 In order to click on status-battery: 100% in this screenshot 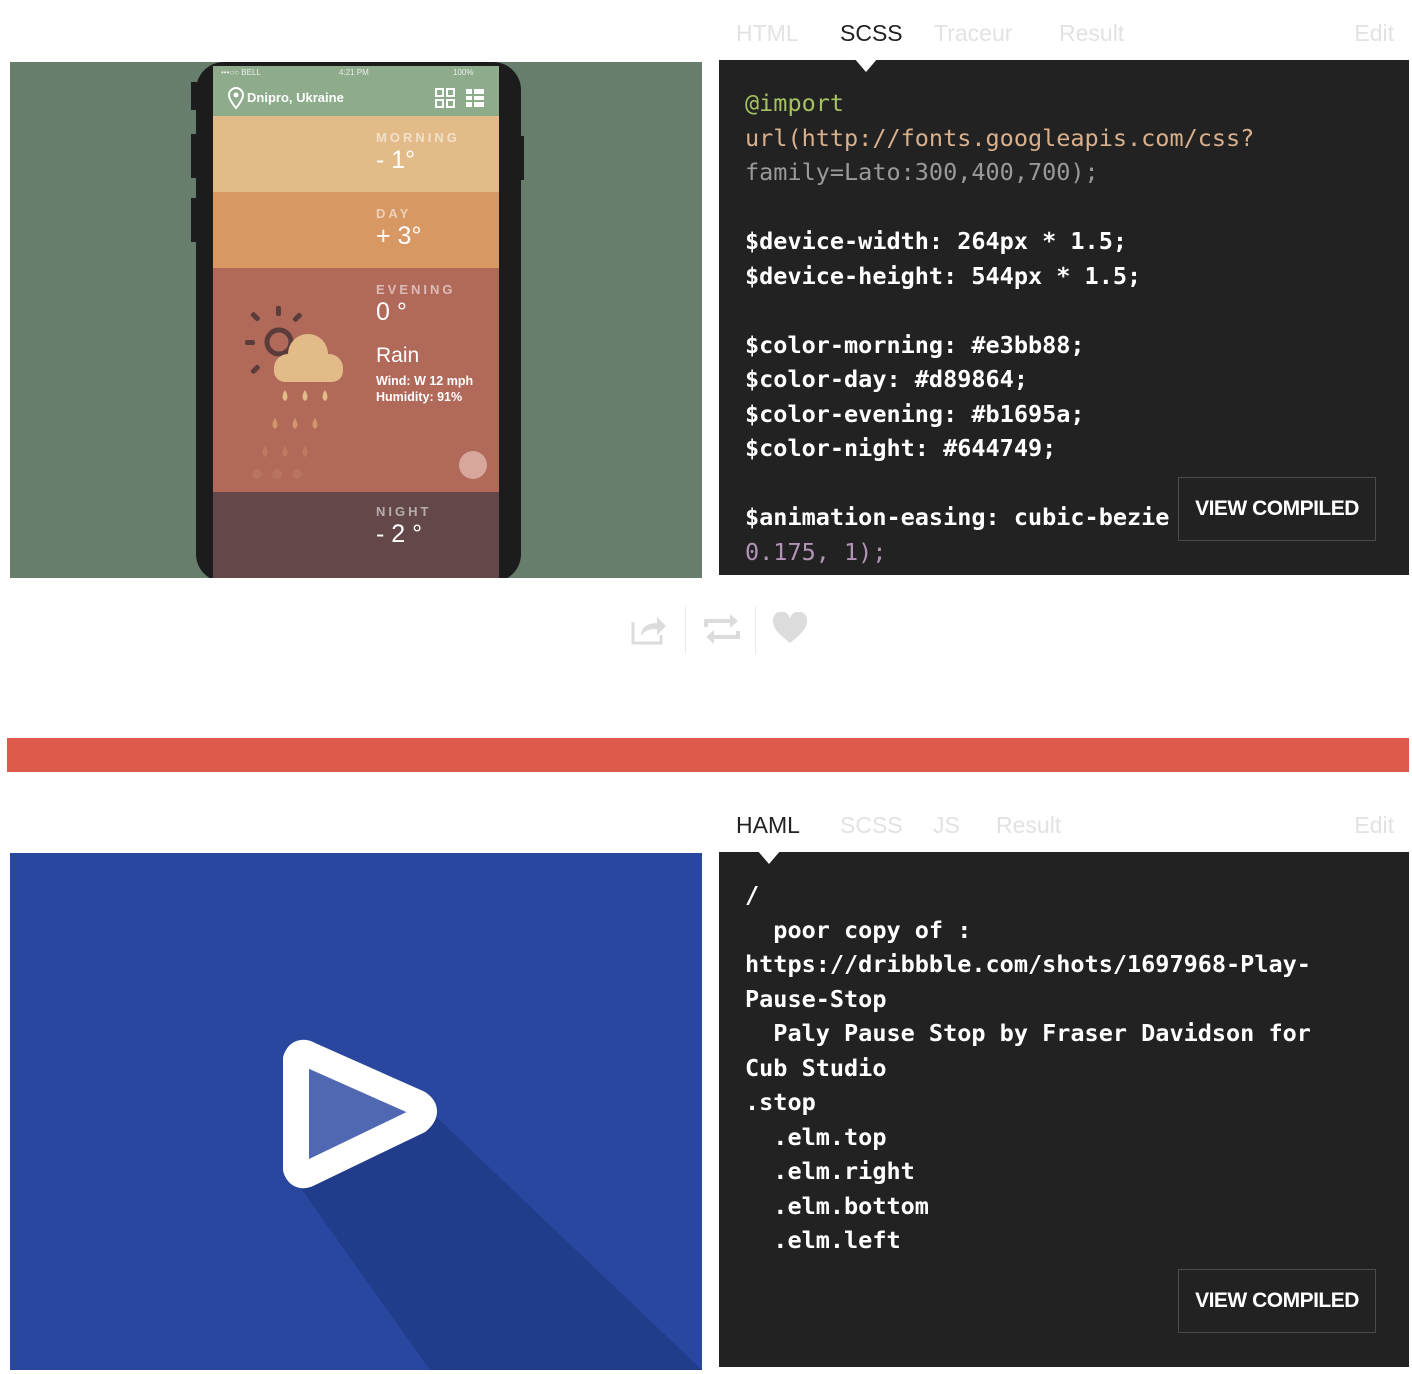, I will do `click(463, 72)`.